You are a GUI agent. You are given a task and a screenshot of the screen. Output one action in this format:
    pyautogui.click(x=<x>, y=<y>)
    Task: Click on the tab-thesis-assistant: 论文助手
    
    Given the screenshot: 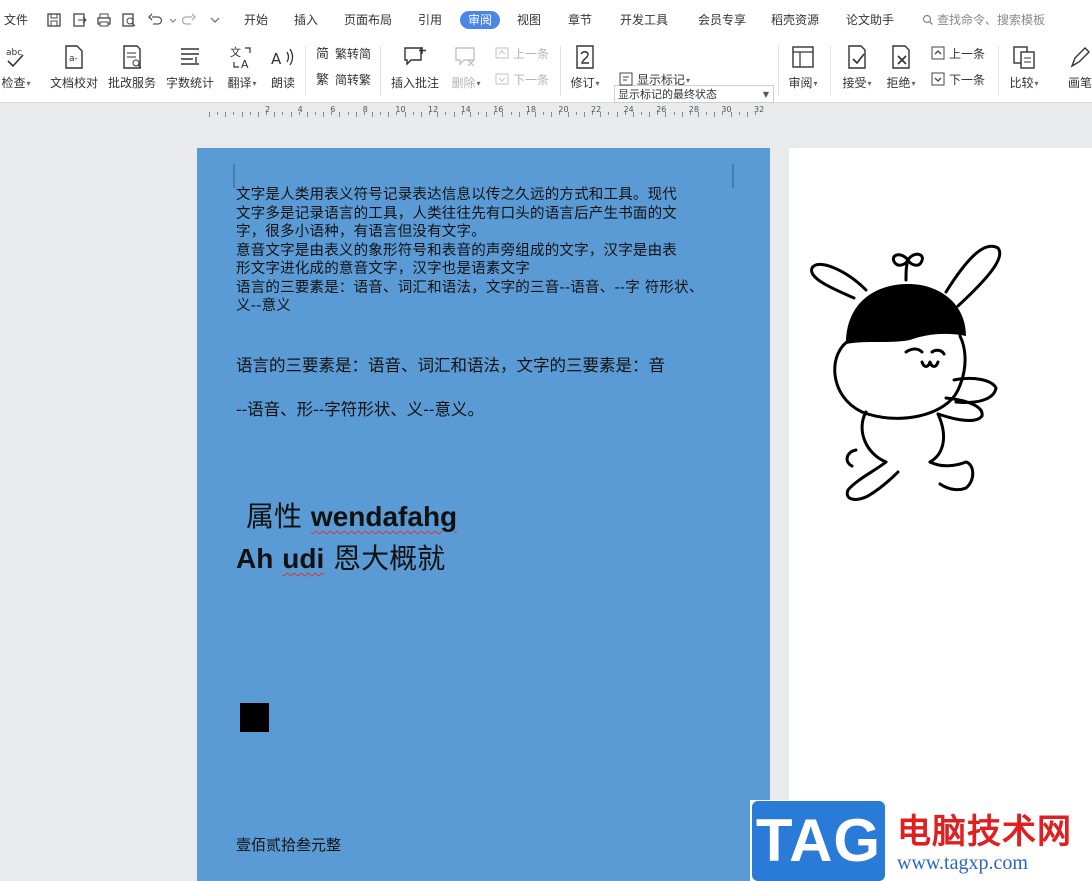 What is the action you would take?
    pyautogui.click(x=870, y=20)
    